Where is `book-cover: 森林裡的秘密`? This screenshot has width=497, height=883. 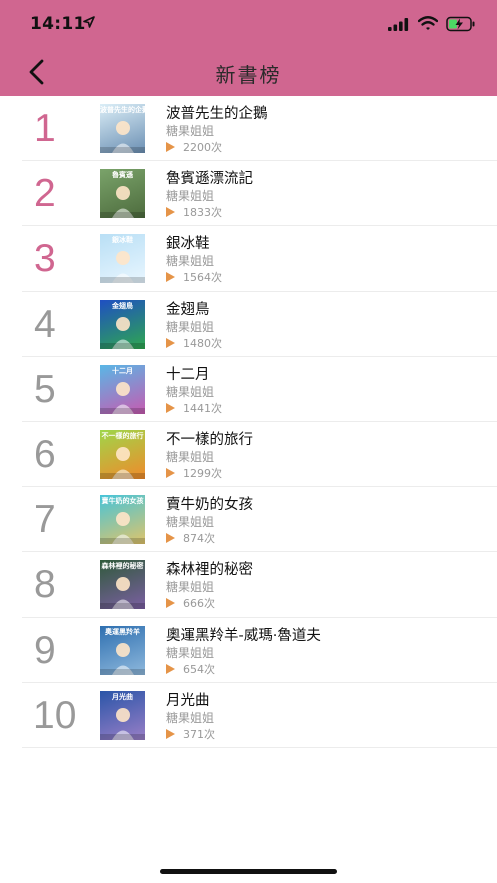
book-cover: 森林裡的秘密 is located at coordinates (122, 585).